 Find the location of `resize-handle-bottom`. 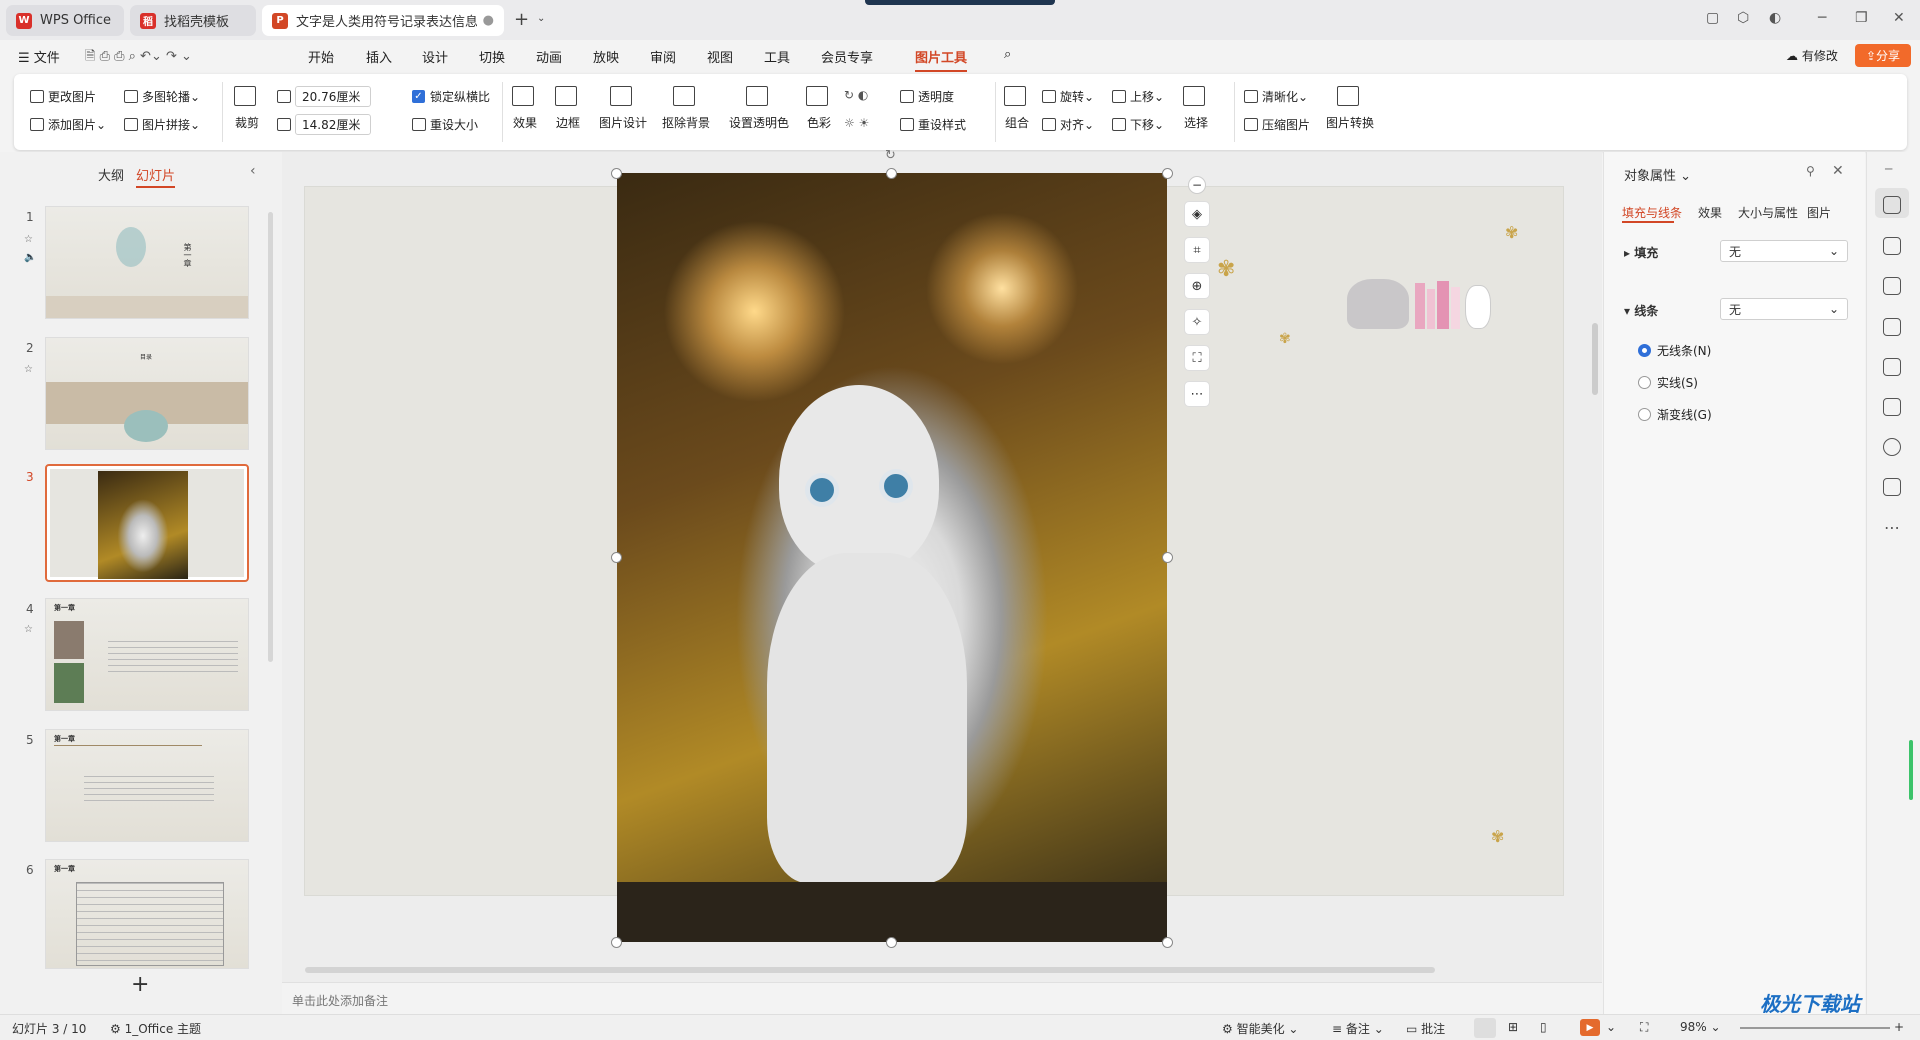

resize-handle-bottom is located at coordinates (891, 942).